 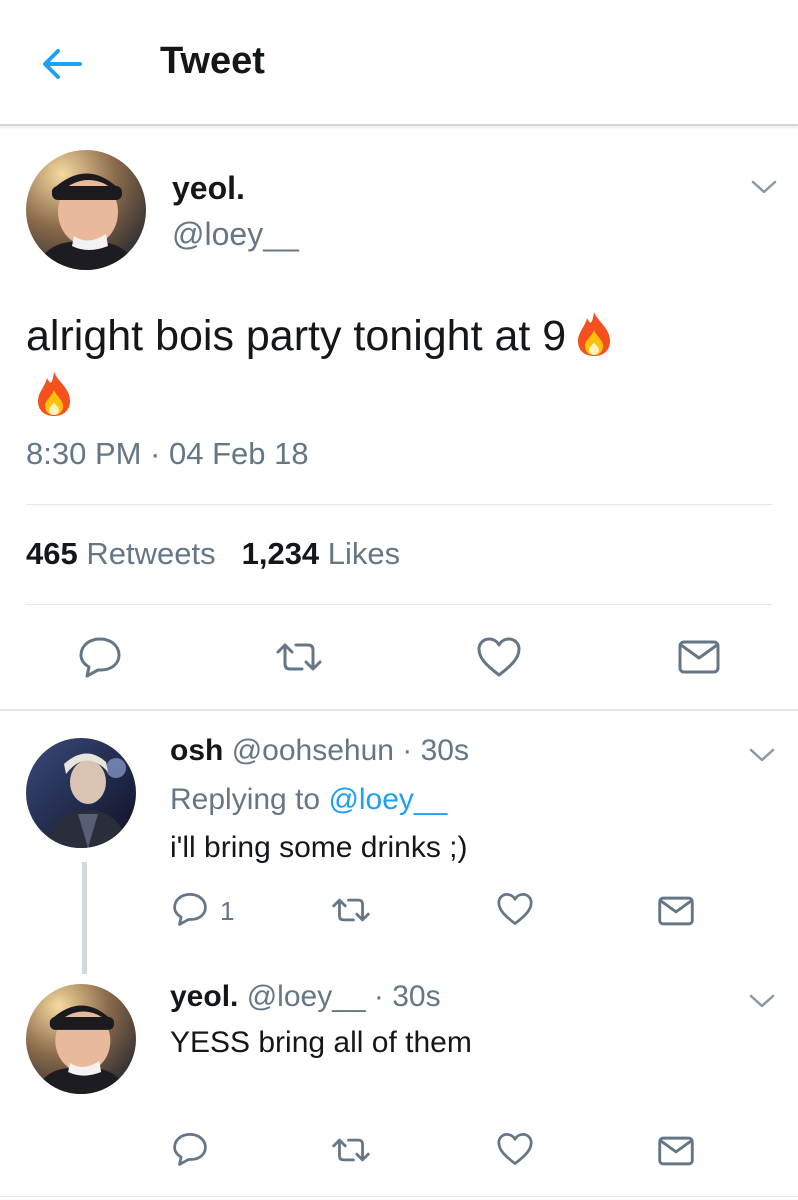 I want to click on reply-author-name: yeol., so click(x=204, y=996).